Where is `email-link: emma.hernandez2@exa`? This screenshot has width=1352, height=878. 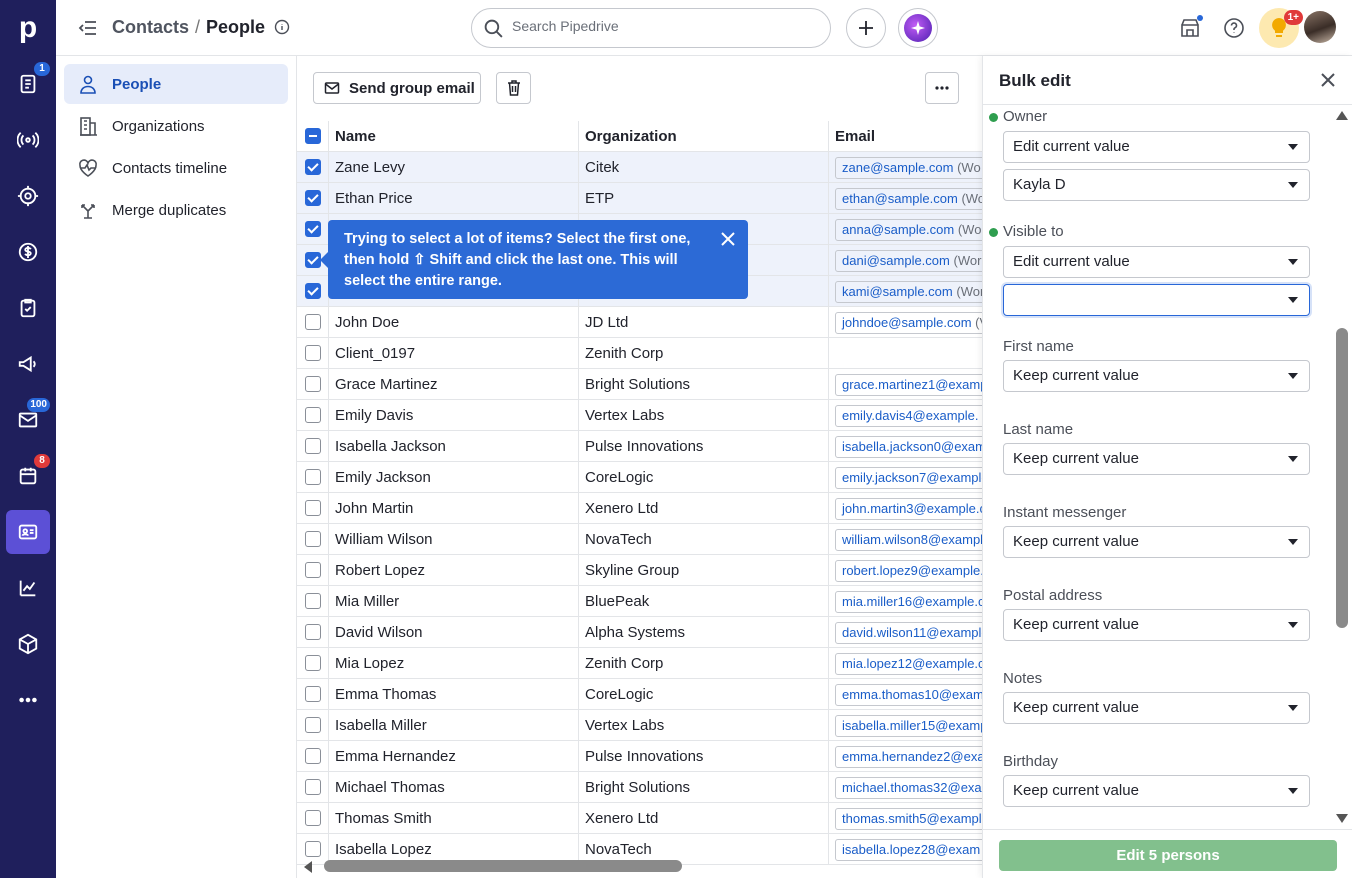
email-link: emma.hernandez2@exa is located at coordinates (908, 757).